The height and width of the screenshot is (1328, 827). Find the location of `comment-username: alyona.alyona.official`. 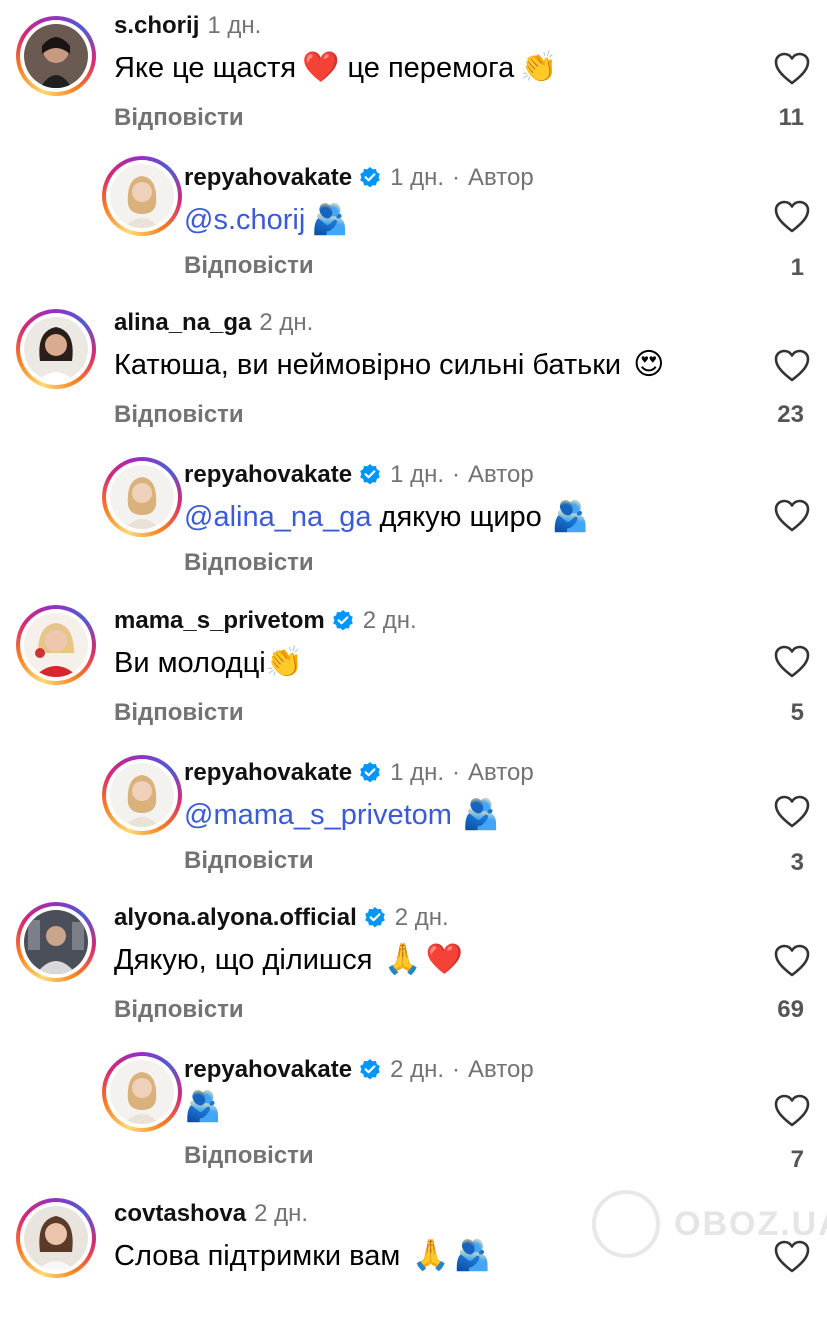

comment-username: alyona.alyona.official is located at coordinates (235, 918).